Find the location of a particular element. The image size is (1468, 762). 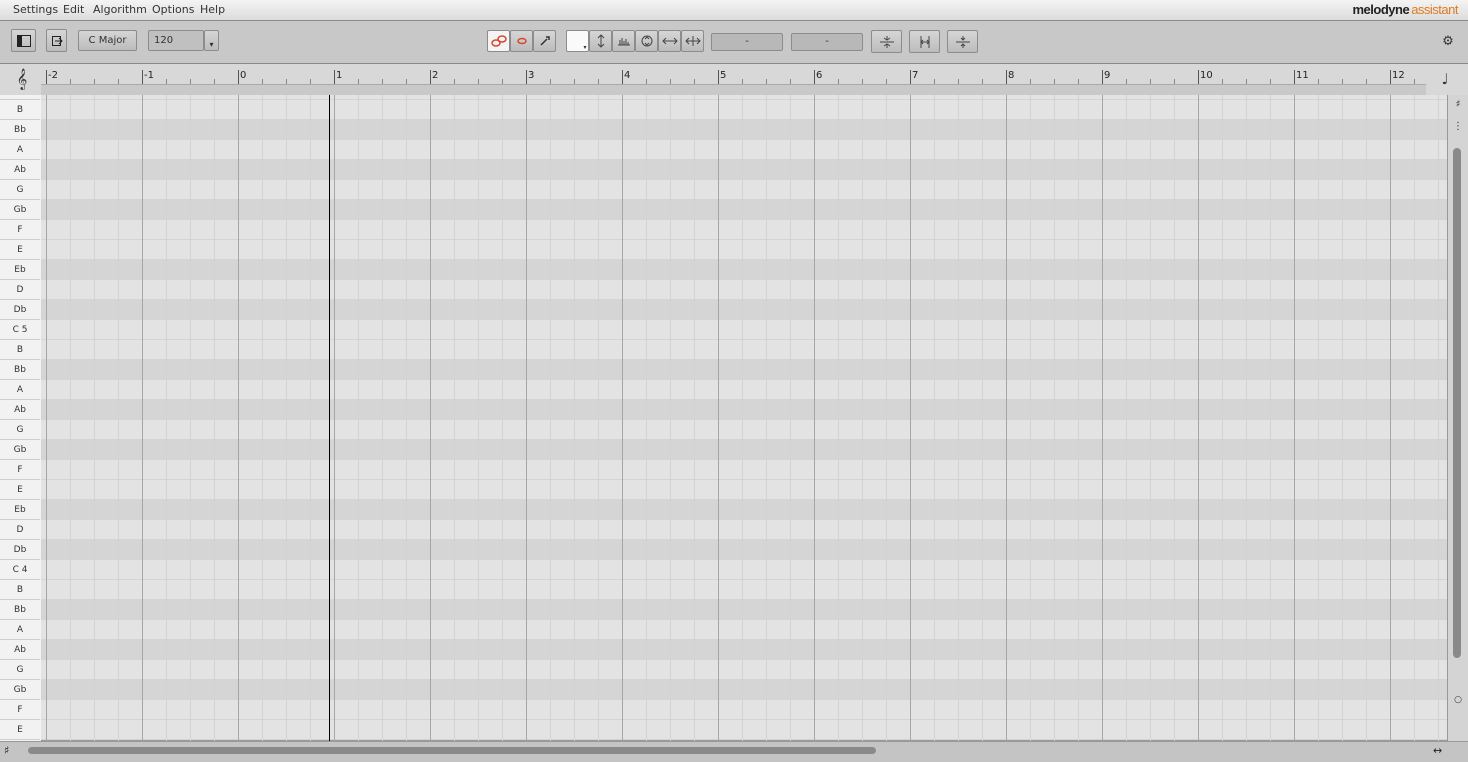

tempo-field: 120 is located at coordinates (176, 40).